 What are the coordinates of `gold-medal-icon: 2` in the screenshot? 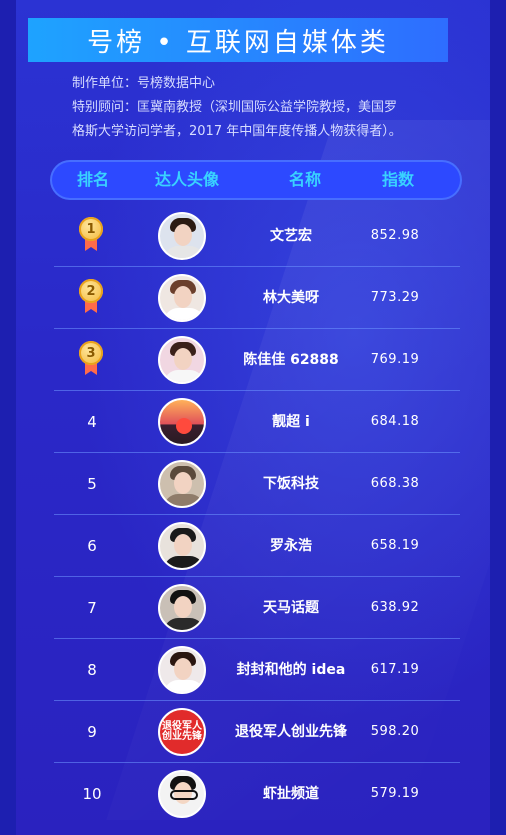 It's located at (91, 297).